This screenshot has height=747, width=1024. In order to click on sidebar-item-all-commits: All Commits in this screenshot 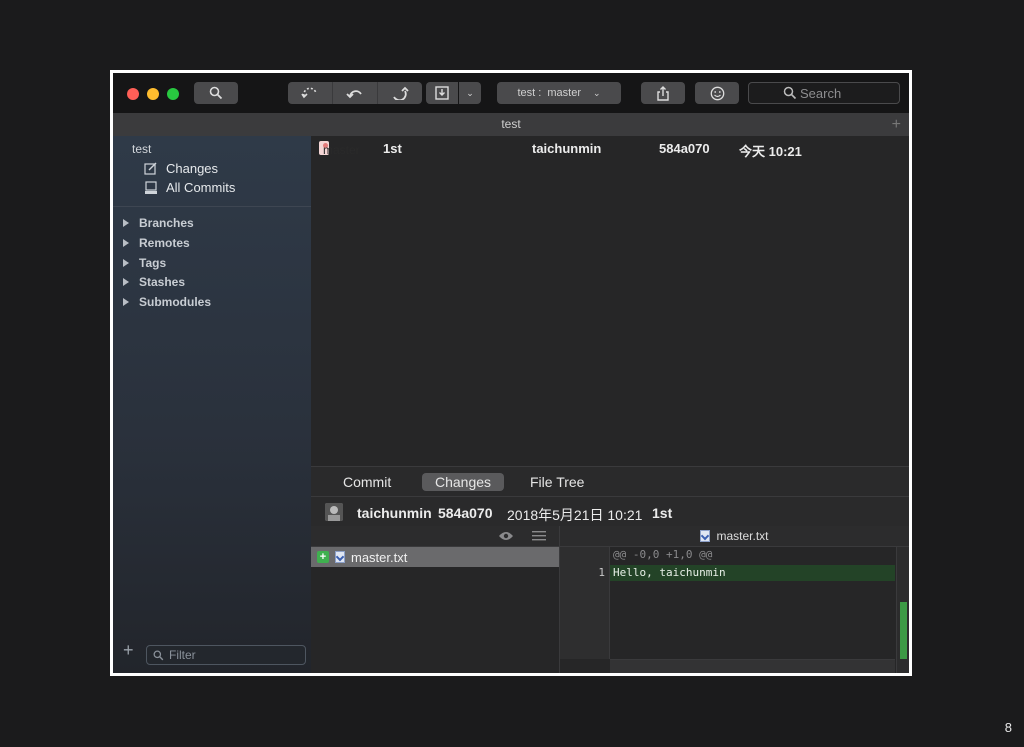, I will do `click(189, 187)`.